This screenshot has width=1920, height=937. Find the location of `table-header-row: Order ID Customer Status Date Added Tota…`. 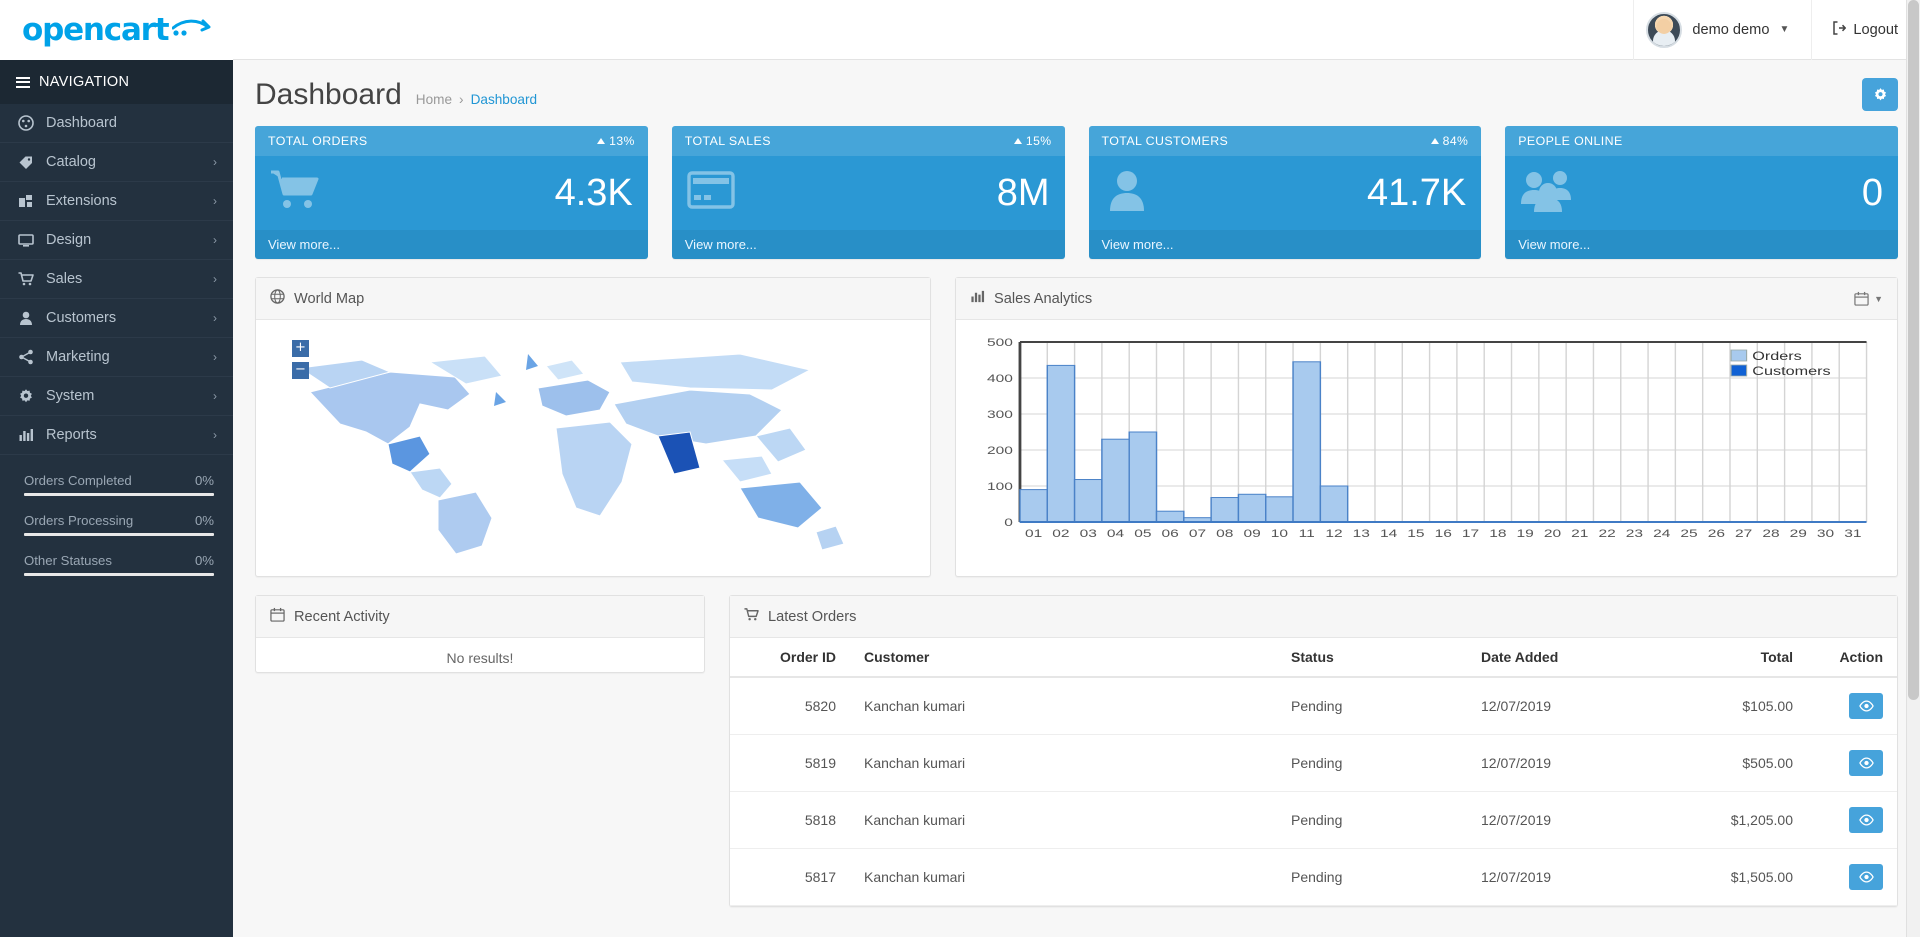

table-header-row: Order ID Customer Status Date Added Tota… is located at coordinates (1313, 658).